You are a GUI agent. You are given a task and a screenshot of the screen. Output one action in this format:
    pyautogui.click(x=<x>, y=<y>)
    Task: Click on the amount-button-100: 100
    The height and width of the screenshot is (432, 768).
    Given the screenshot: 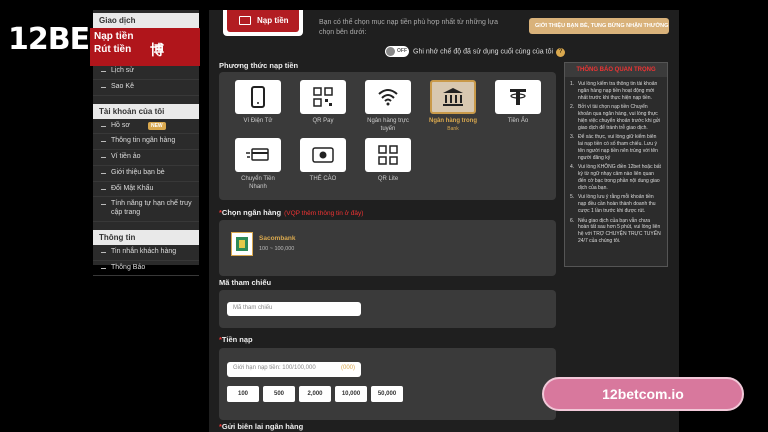 What is the action you would take?
    pyautogui.click(x=243, y=394)
    